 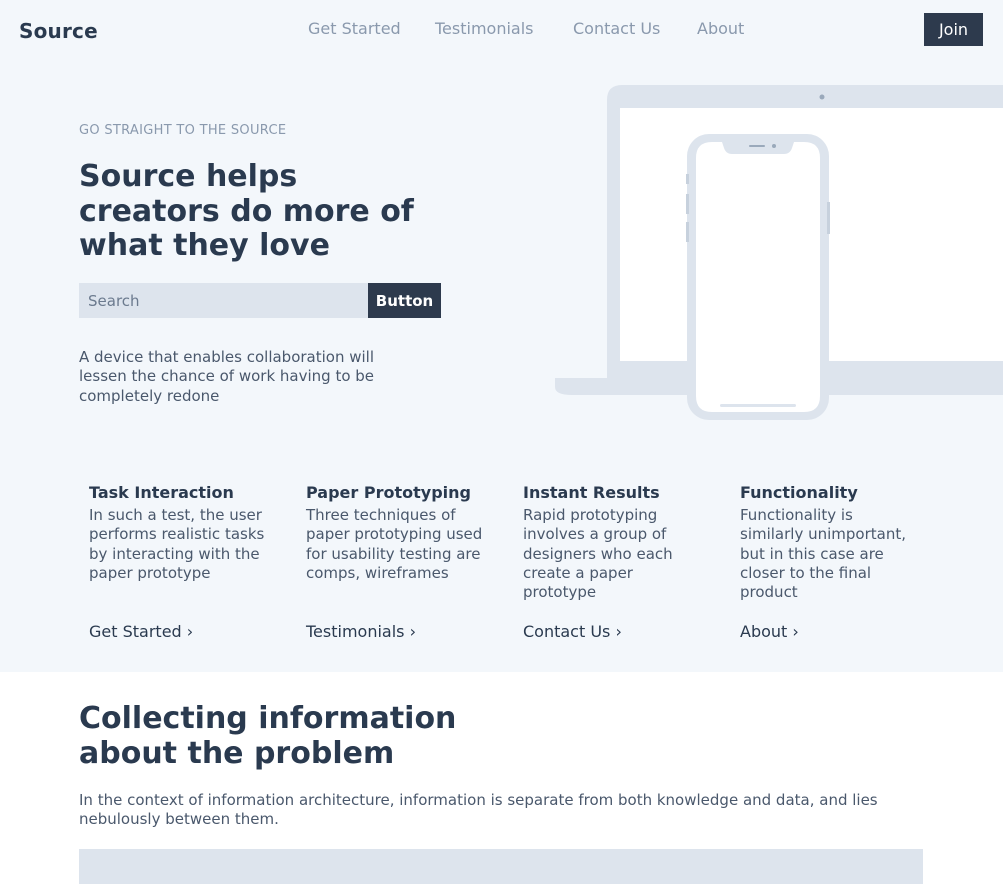 I want to click on phone-camera-icon, so click(x=774, y=146).